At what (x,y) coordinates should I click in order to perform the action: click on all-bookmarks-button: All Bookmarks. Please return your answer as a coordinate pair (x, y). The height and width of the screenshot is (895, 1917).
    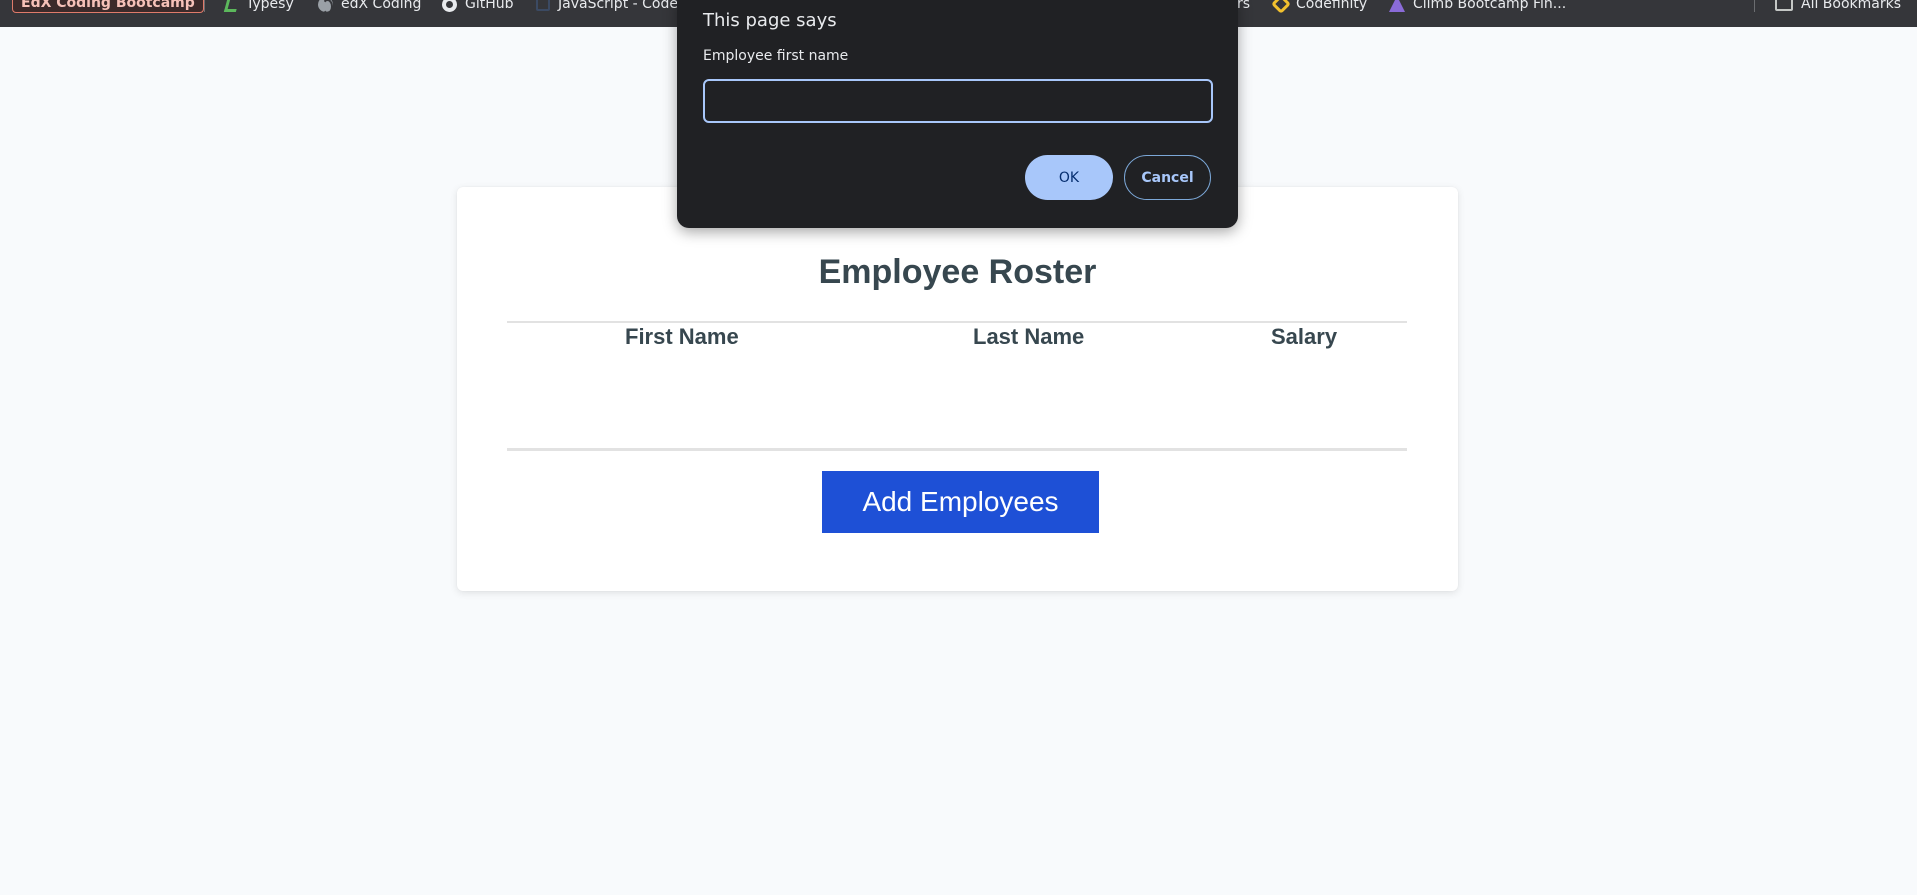
    Looking at the image, I should click on (1838, 6).